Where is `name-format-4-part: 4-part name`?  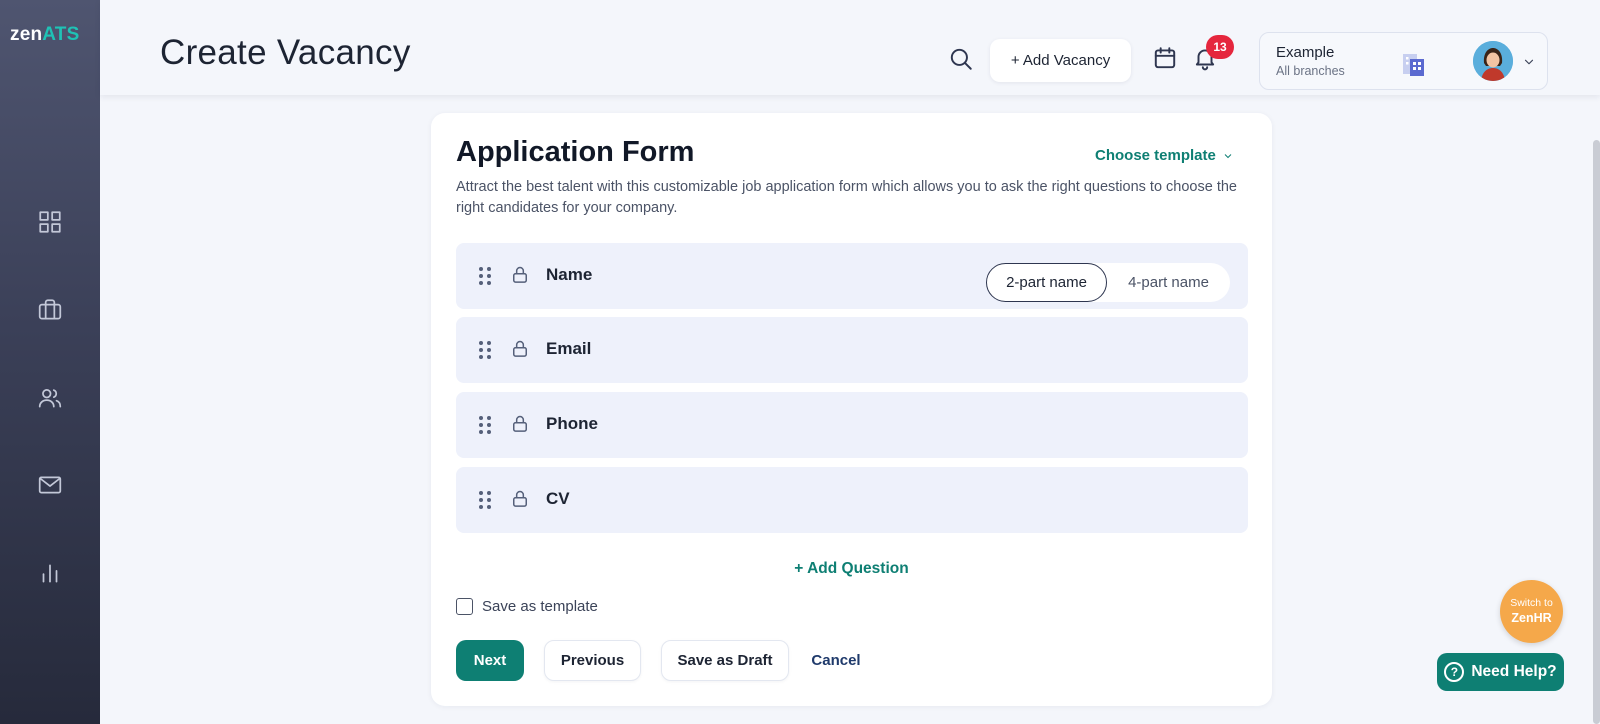 name-format-4-part: 4-part name is located at coordinates (1168, 282).